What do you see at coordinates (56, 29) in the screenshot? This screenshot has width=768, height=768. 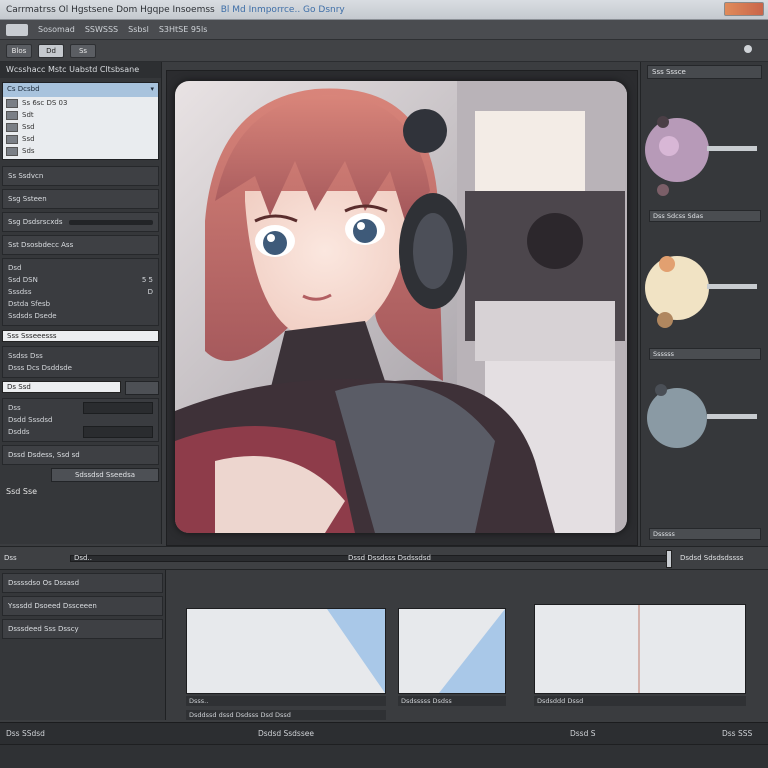 I see `menu-item-1: Sosomad` at bounding box center [56, 29].